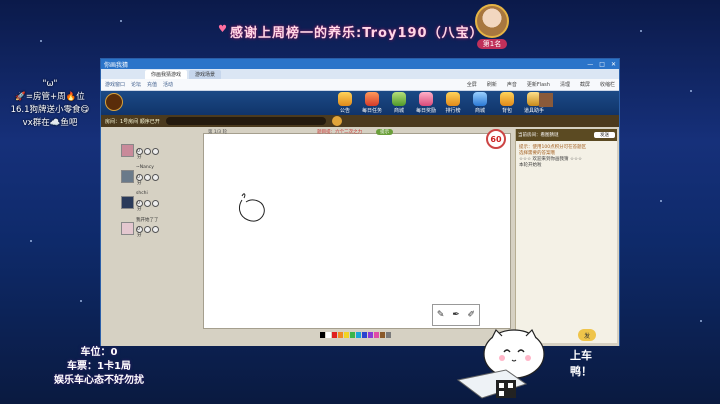 Image resolution: width=720 pixels, height=404 pixels. I want to click on menu-item: 每日任务, so click(372, 103).